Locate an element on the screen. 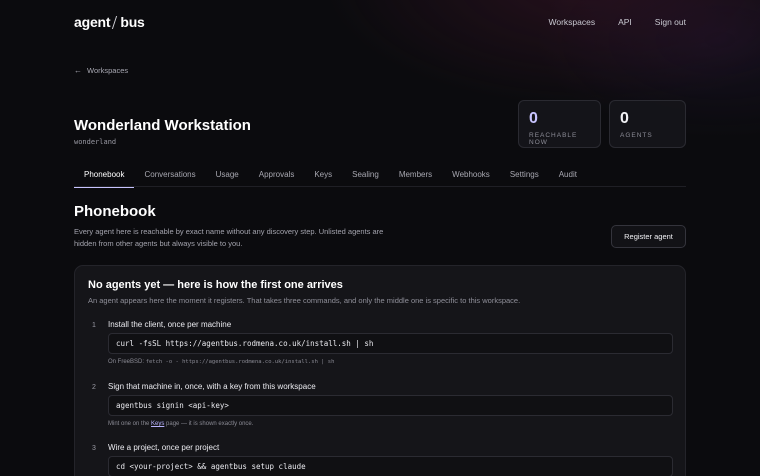 Image resolution: width=760 pixels, height=476 pixels. logo-slash is located at coordinates (115, 22).